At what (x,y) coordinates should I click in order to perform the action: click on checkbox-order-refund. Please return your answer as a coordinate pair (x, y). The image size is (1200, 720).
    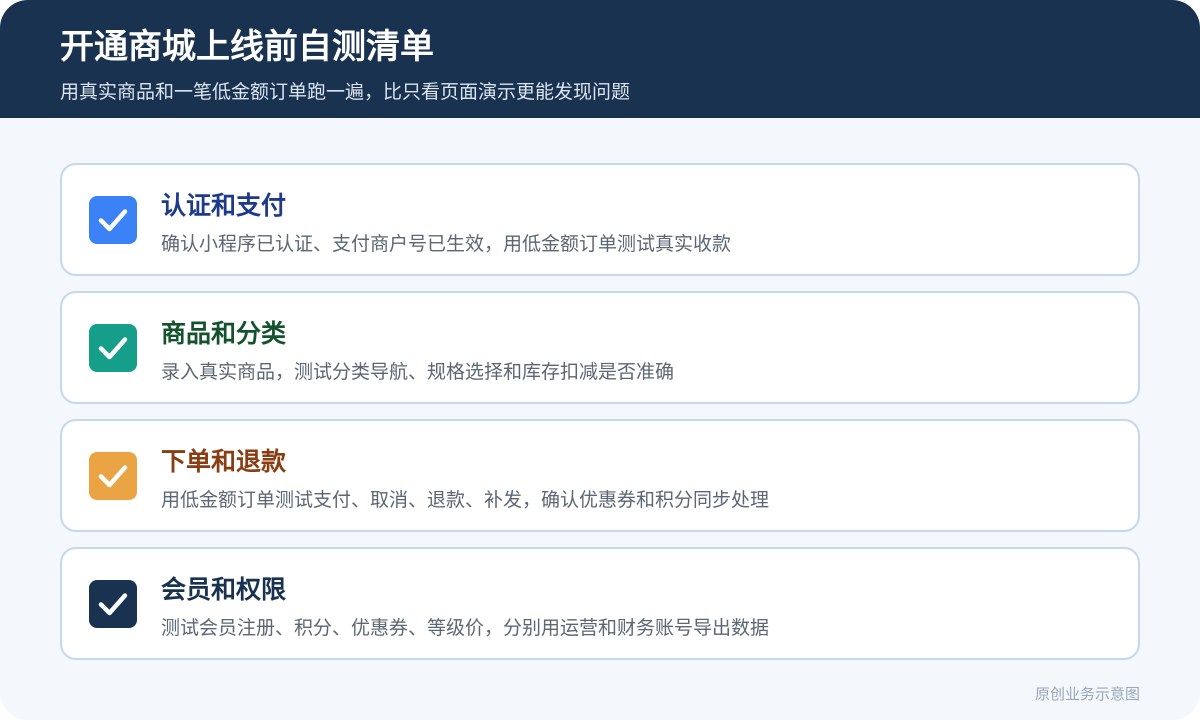
    Looking at the image, I should click on (113, 476).